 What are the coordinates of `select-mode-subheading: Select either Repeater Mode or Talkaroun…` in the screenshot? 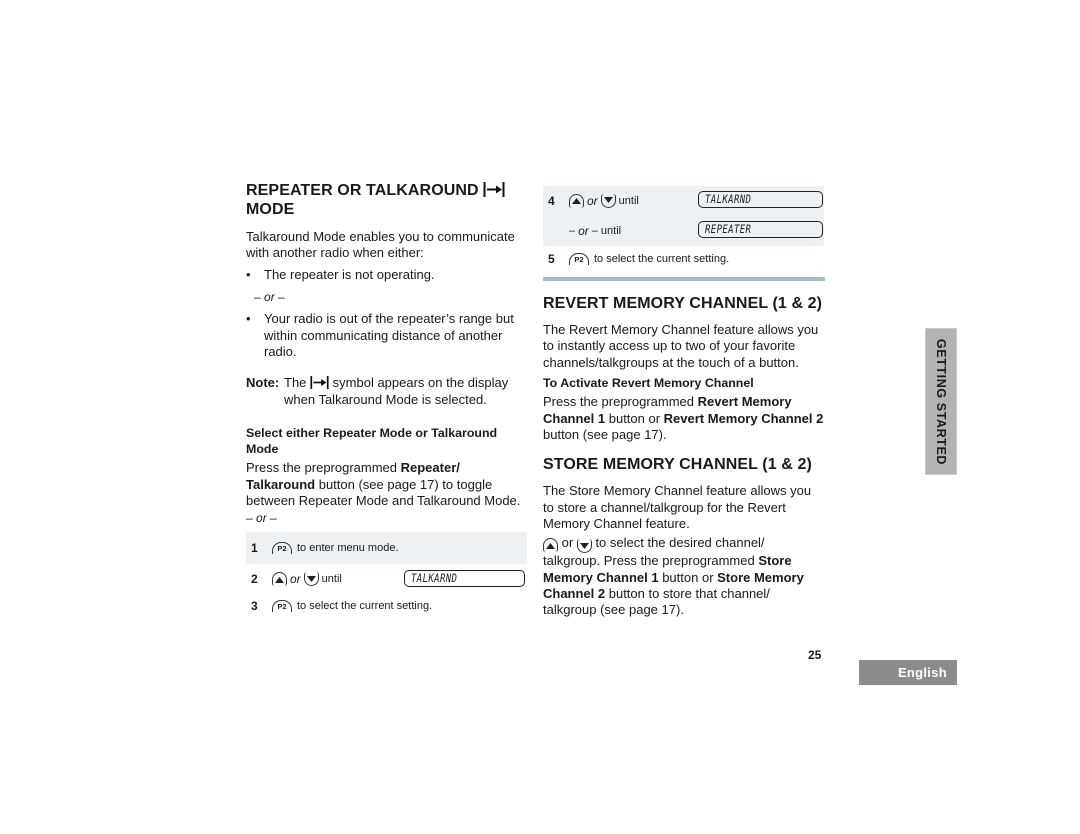 It's located at (372, 441).